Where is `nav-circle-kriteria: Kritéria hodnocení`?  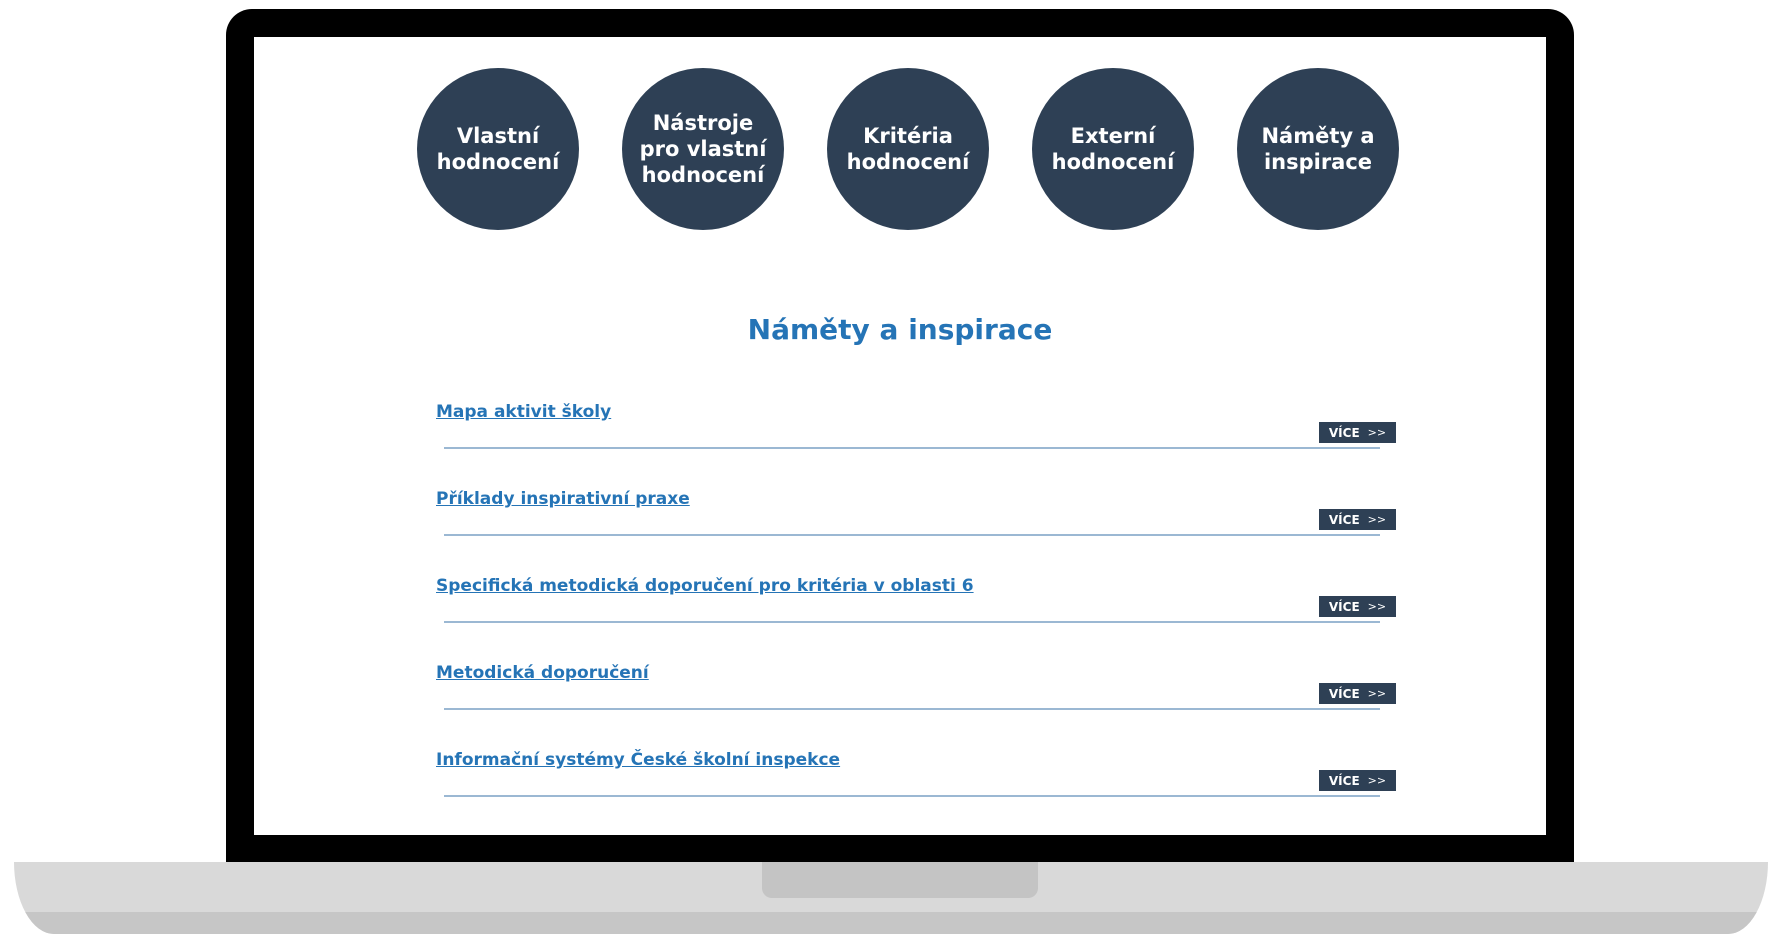
nav-circle-kriteria: Kritéria hodnocení is located at coordinates (908, 149).